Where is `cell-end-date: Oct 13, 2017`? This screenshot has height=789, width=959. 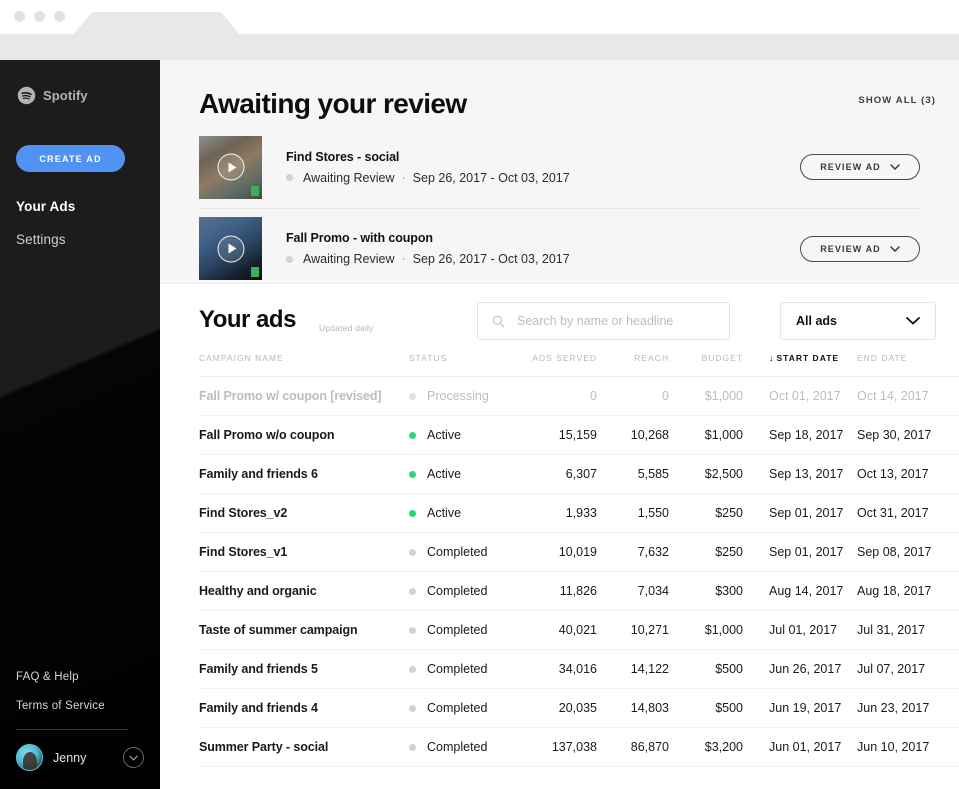 cell-end-date: Oct 13, 2017 is located at coordinates (891, 474).